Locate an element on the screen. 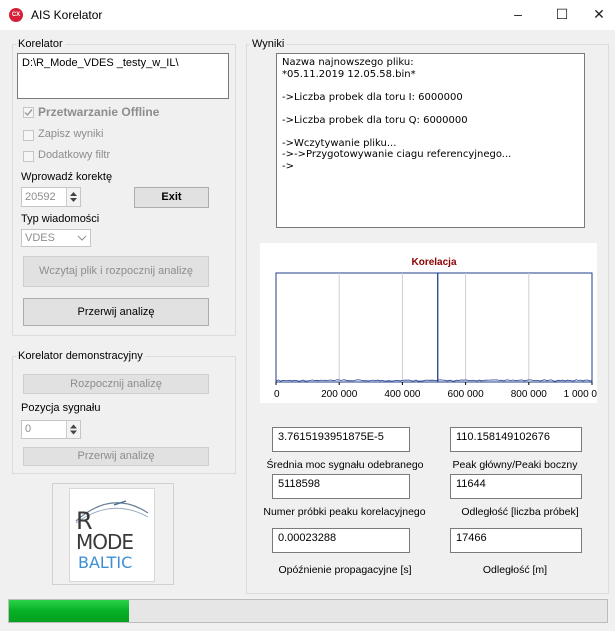 The height and width of the screenshot is (631, 615). check-icon is located at coordinates (28, 113).